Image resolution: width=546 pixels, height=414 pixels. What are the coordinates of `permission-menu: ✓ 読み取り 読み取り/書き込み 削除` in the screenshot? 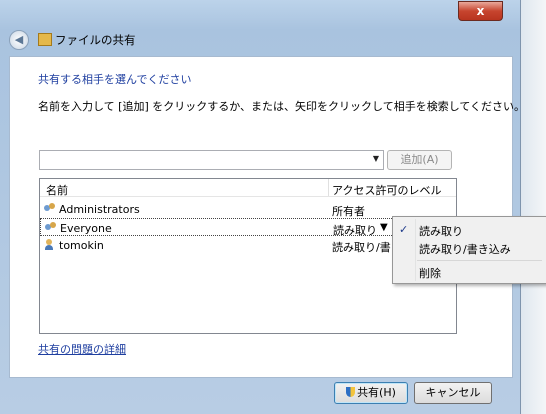 It's located at (469, 250).